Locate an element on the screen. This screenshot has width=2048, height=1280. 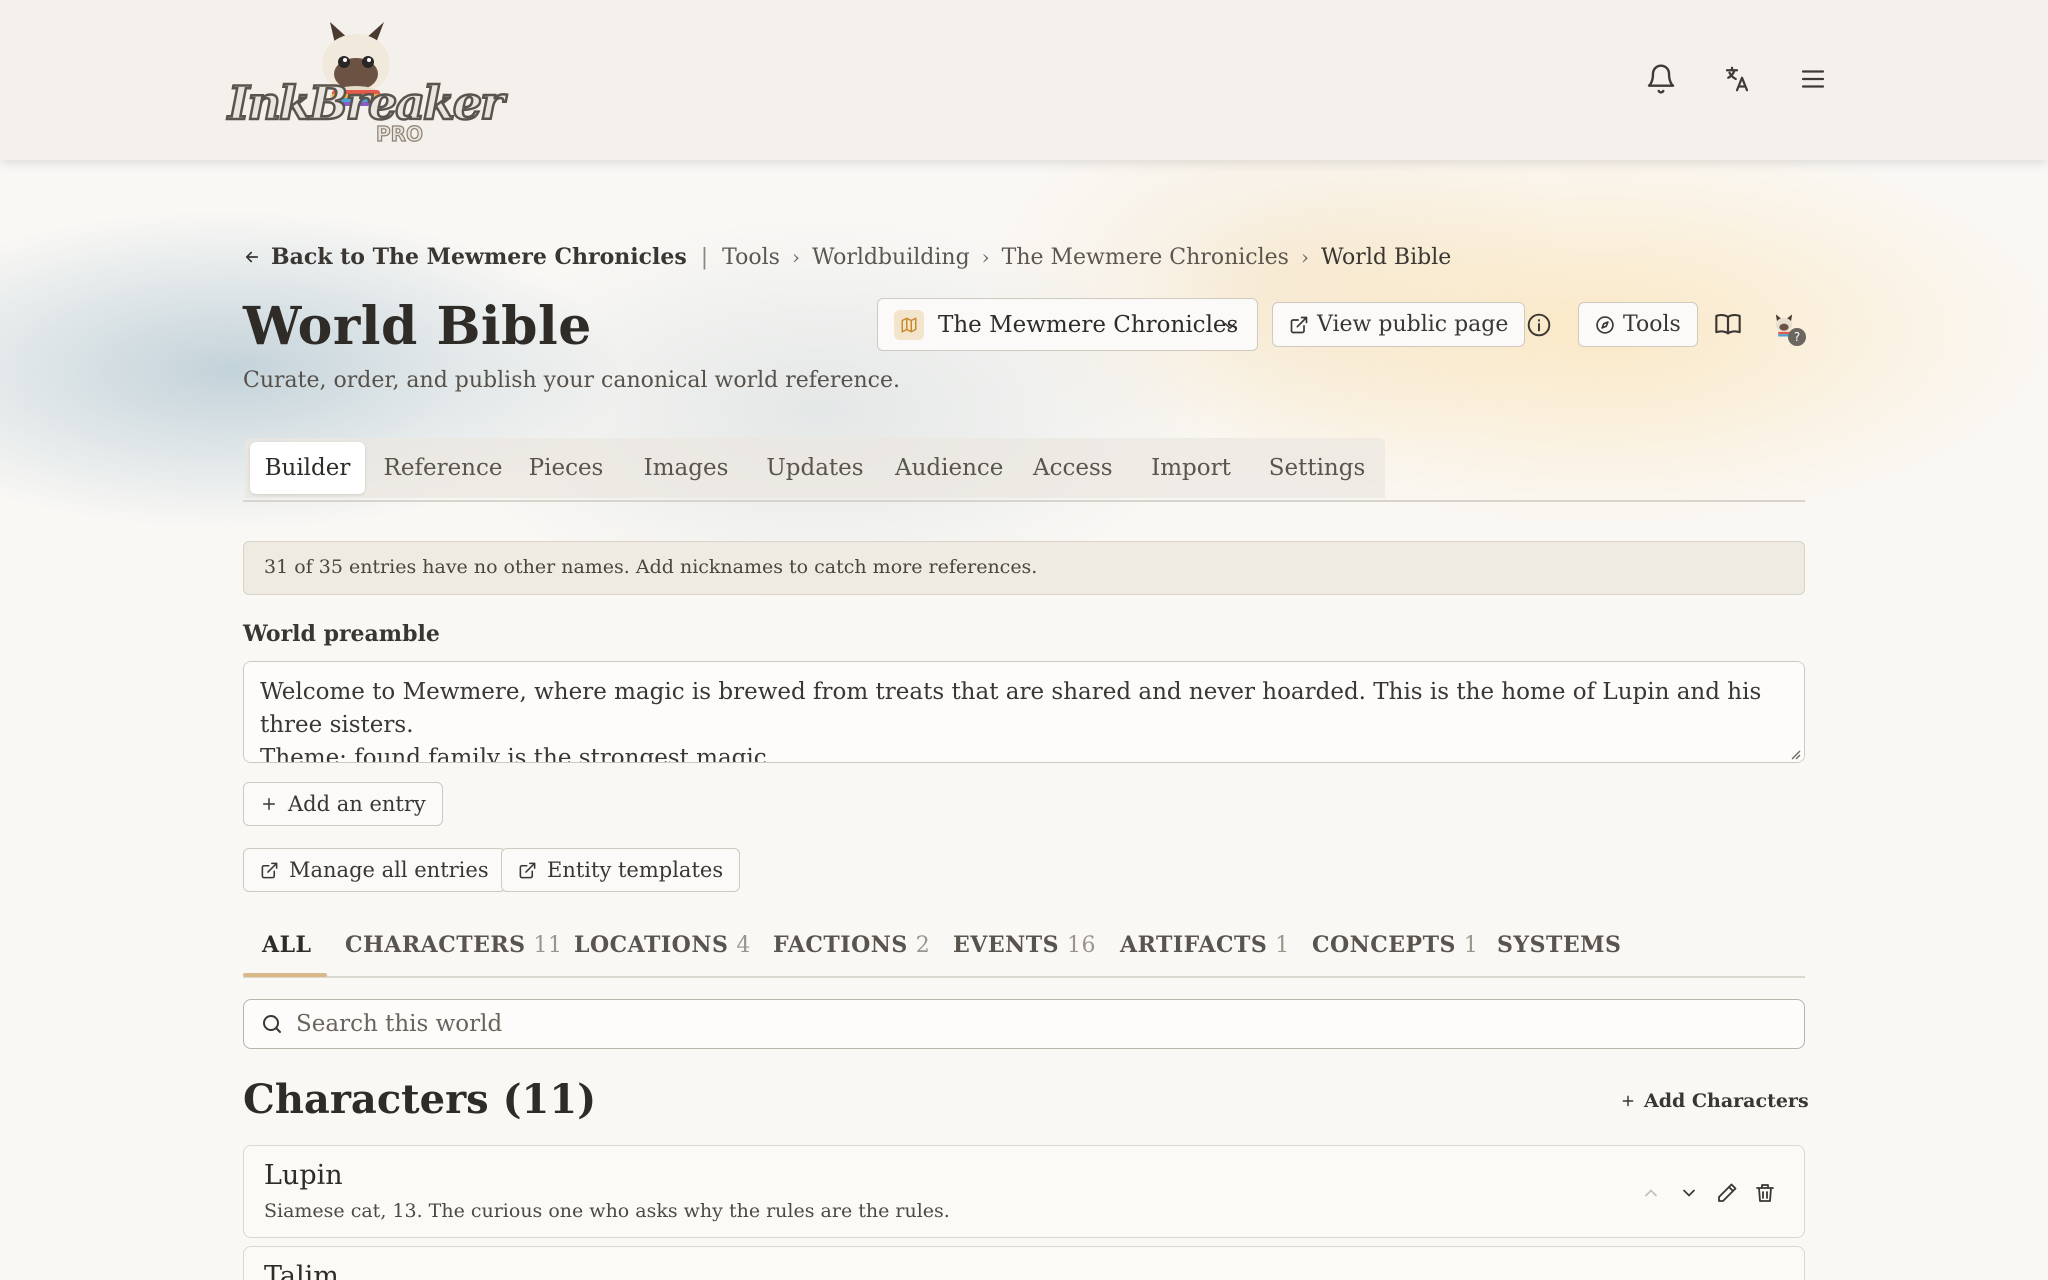
tab-reference: Reference is located at coordinates (443, 468).